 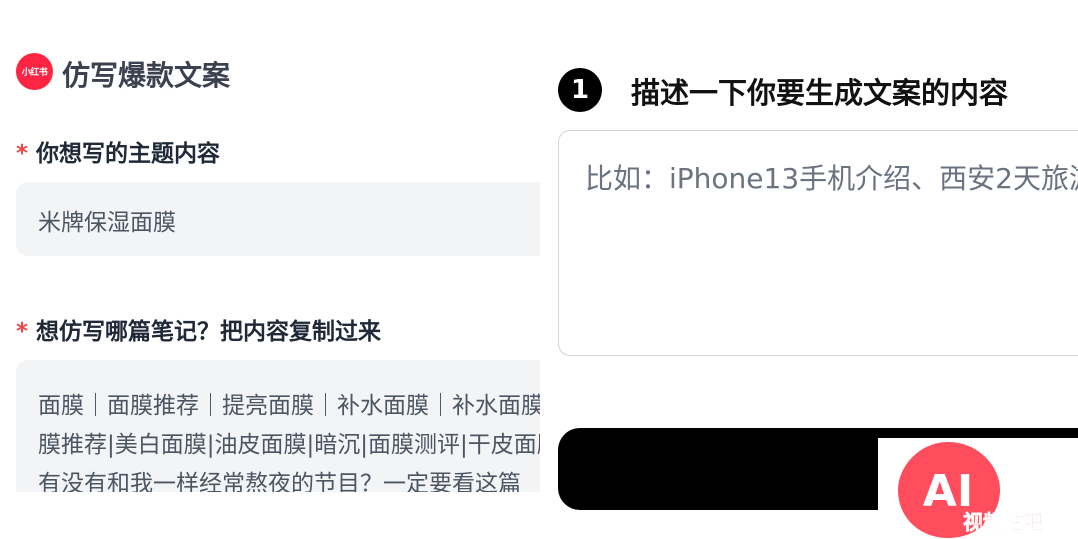 I want to click on step-number-badge: 1, so click(x=580, y=90).